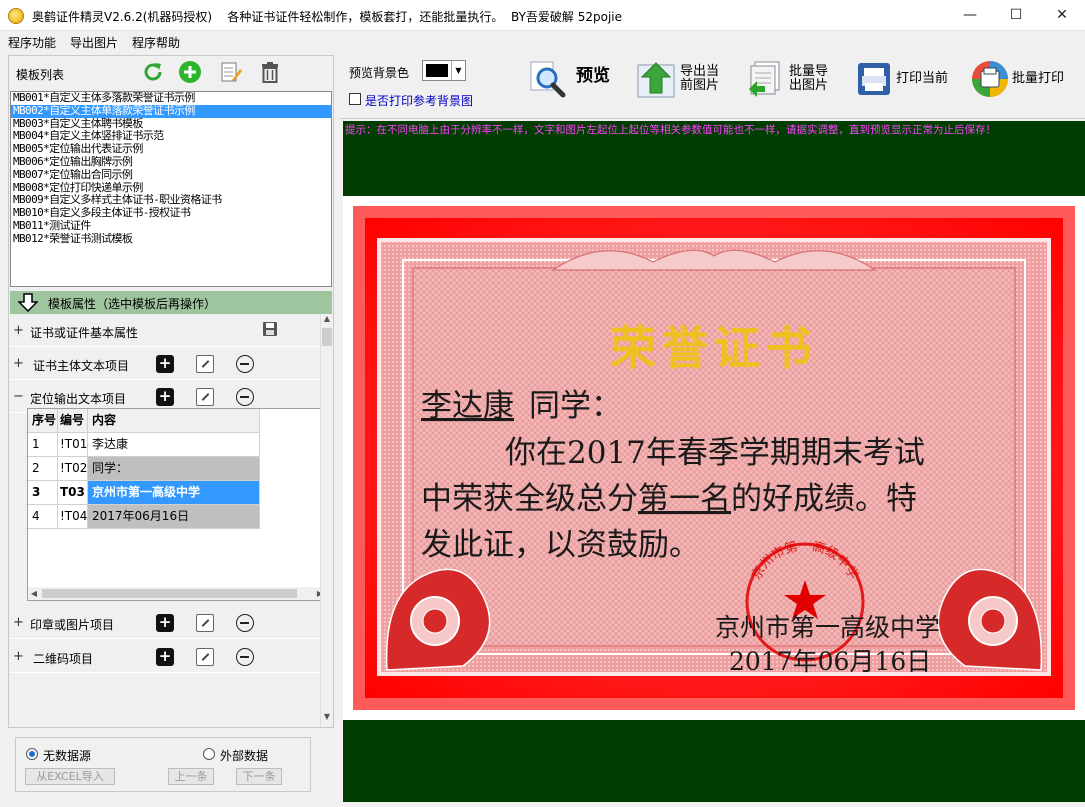 The height and width of the screenshot is (807, 1085). I want to click on scroll-left-icon: ◀, so click(34, 593).